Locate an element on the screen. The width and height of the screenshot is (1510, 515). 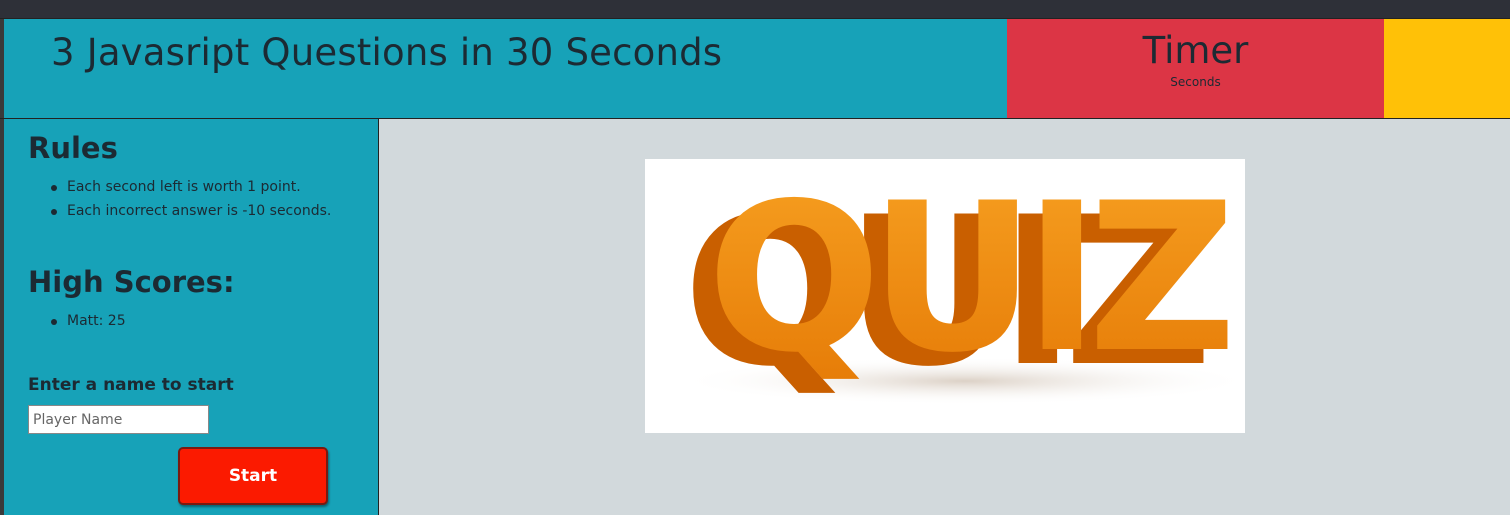
high-scores-list: Matt: 25 is located at coordinates (87, 321).